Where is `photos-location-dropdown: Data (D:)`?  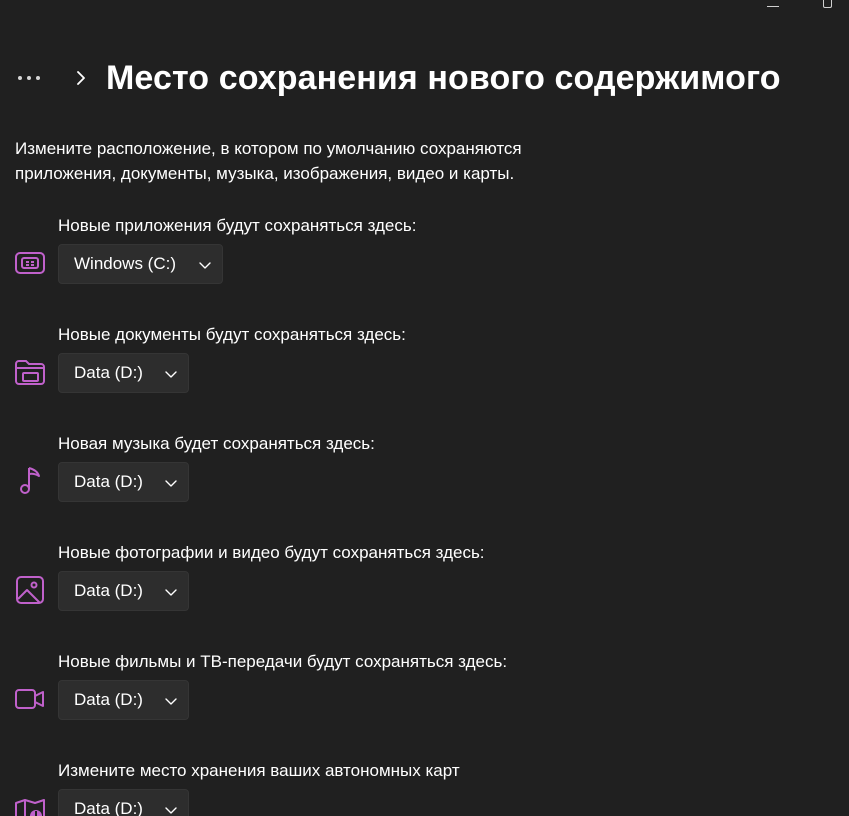 photos-location-dropdown: Data (D:) is located at coordinates (123, 591).